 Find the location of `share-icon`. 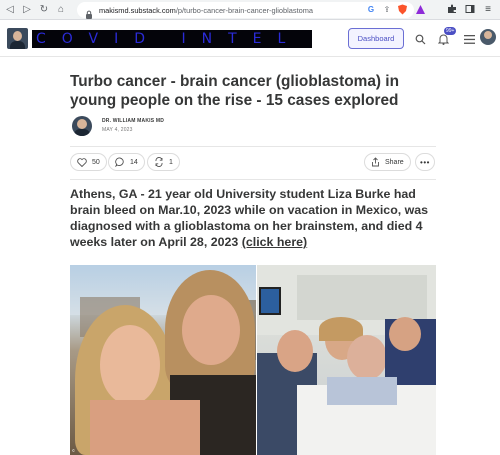

share-icon is located at coordinates (375, 162).